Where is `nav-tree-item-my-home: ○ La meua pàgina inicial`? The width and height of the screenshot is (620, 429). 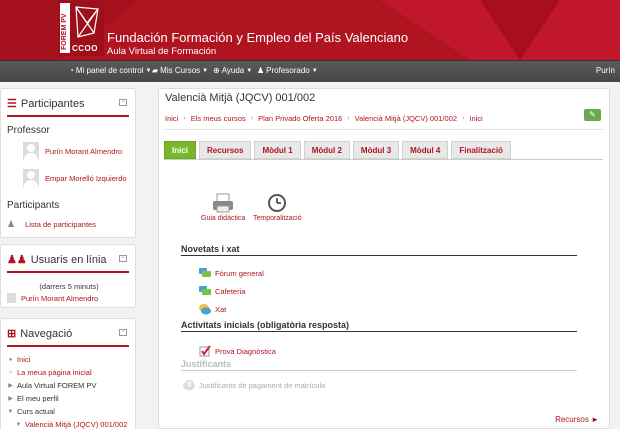 nav-tree-item-my-home: ○ La meua pàgina inicial is located at coordinates (49, 372).